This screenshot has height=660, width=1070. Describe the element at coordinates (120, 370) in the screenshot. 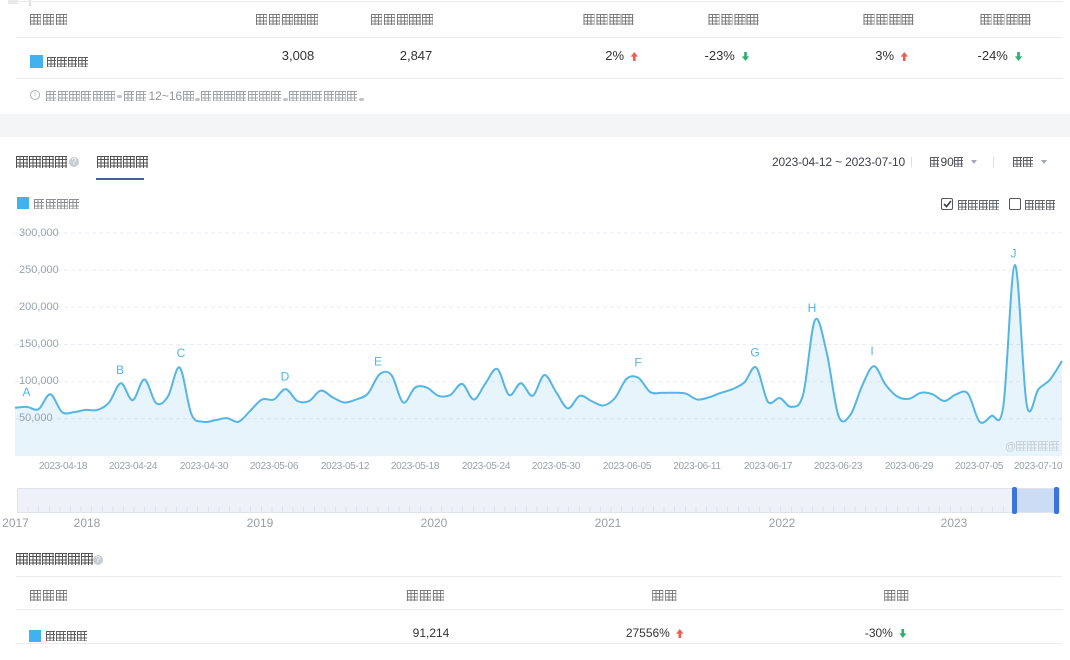

I see `svg-text: B` at that location.